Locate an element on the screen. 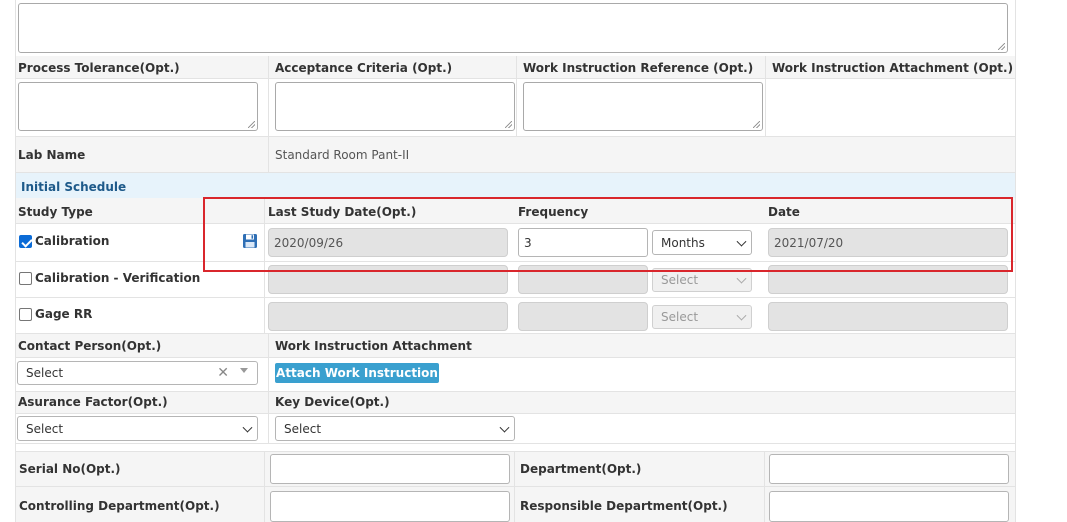  lab-name-label: Lab Name is located at coordinates (52, 155).